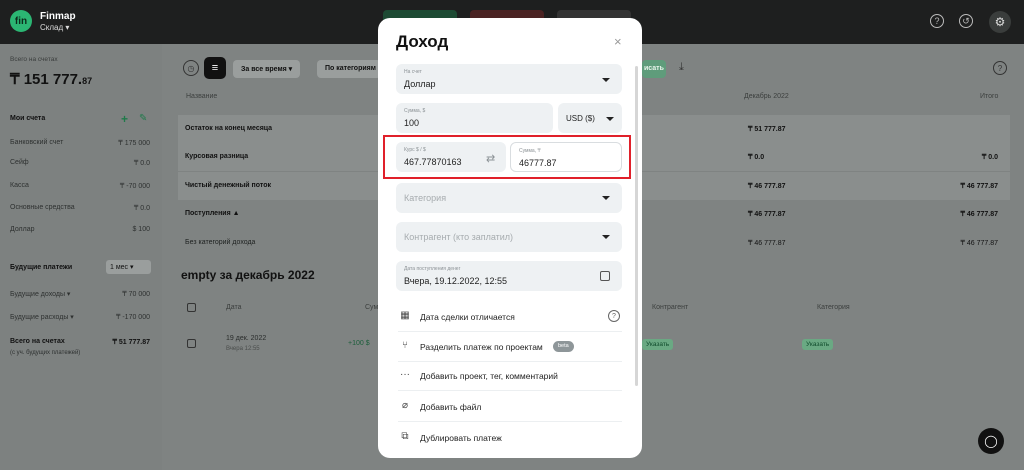  I want to click on describe-button: исать, so click(654, 69).